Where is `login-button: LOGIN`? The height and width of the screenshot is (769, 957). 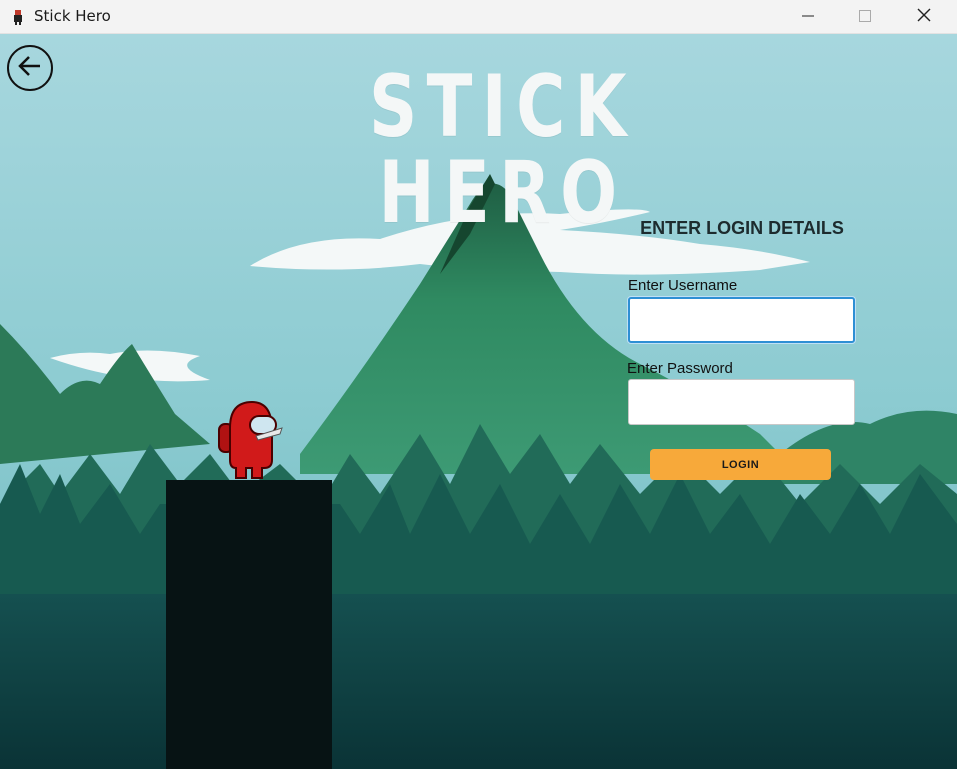
login-button: LOGIN is located at coordinates (740, 464).